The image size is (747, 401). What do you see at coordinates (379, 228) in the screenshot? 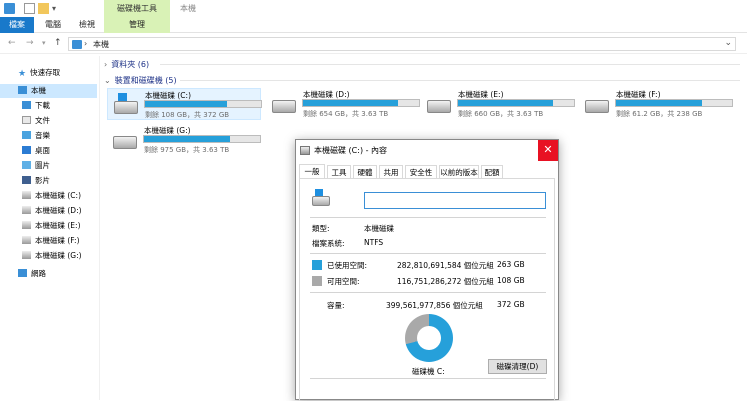
I see `type-value: 本機磁碟` at bounding box center [379, 228].